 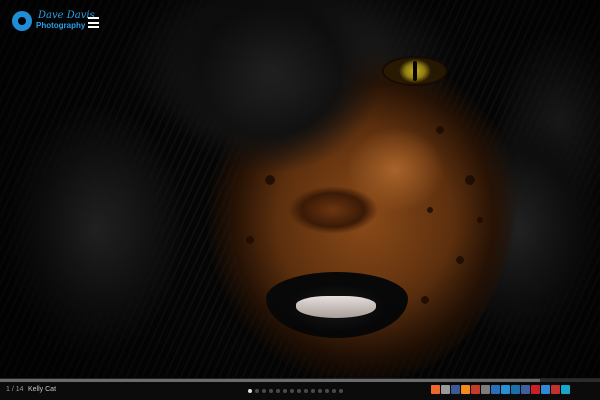 What do you see at coordinates (495, 389) in the screenshot?
I see `digg-icon` at bounding box center [495, 389].